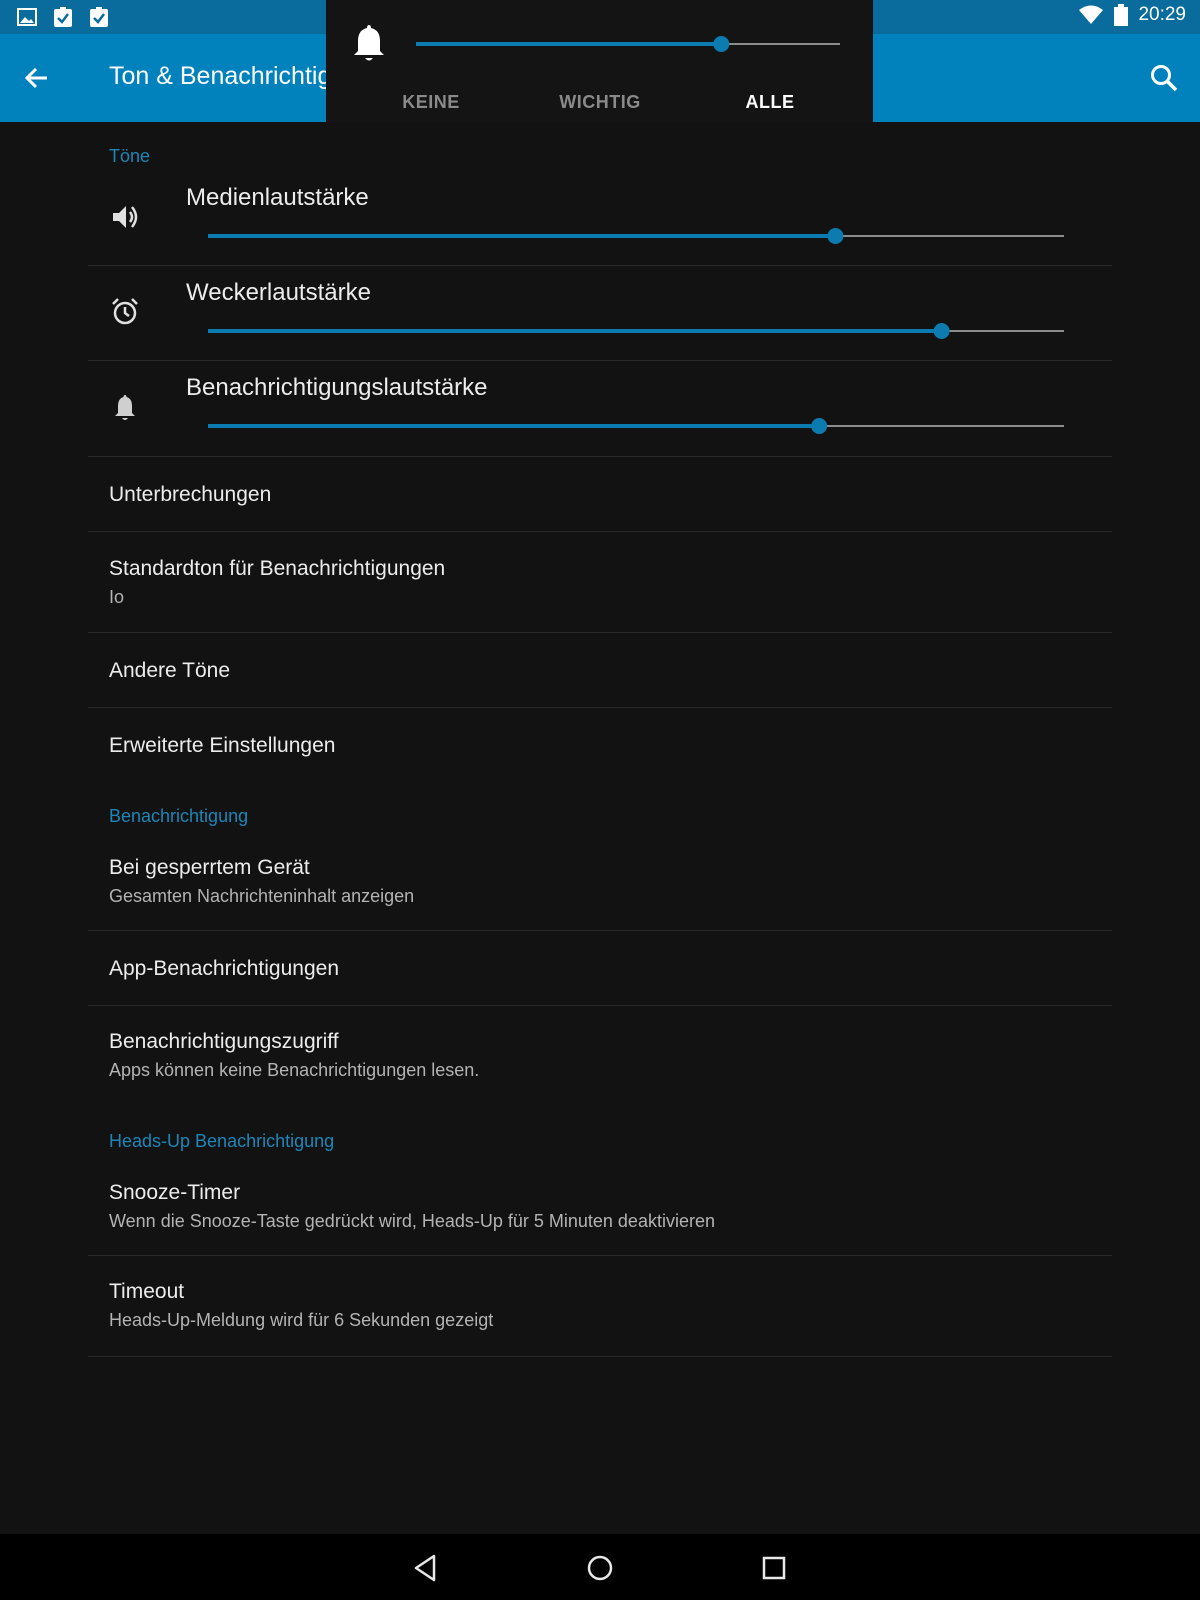 The width and height of the screenshot is (1200, 1600). I want to click on pref-title: Timeout, so click(147, 1291).